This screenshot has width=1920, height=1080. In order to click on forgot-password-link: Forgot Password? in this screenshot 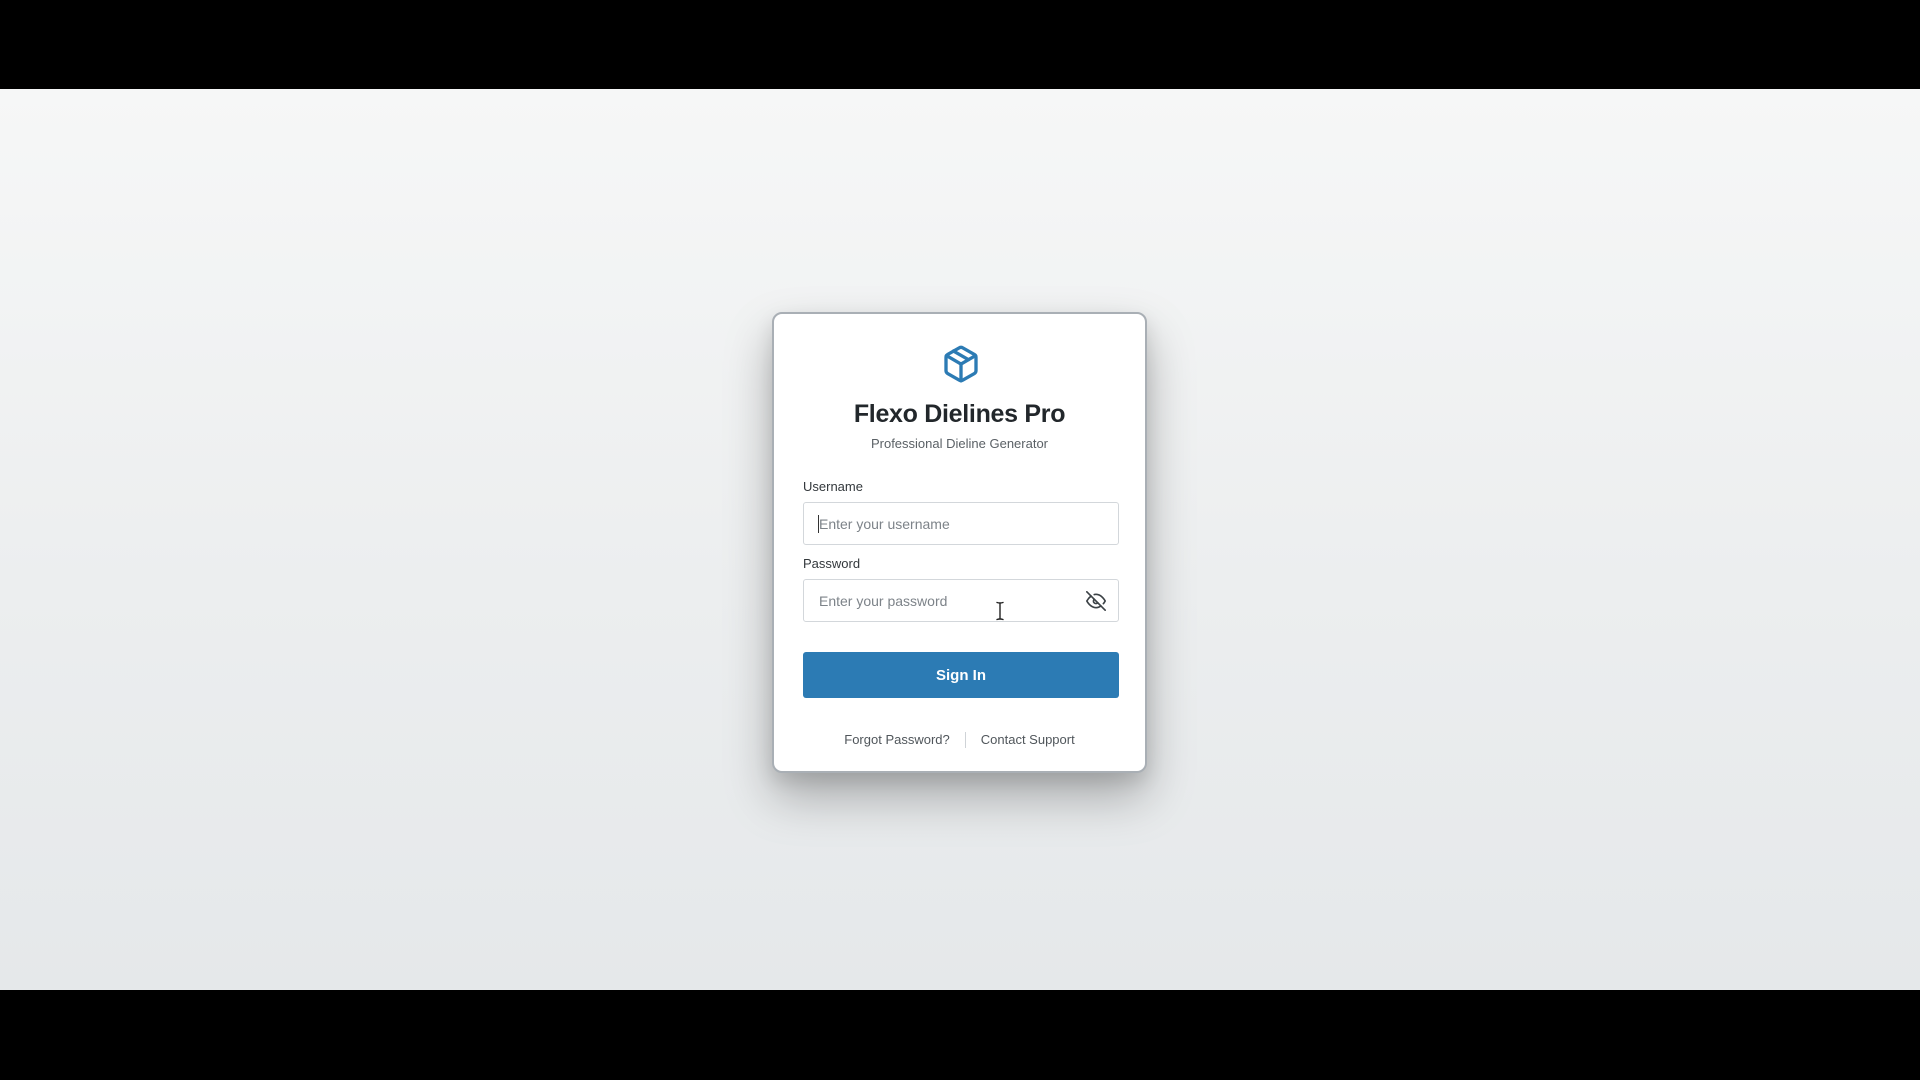, I will do `click(897, 739)`.